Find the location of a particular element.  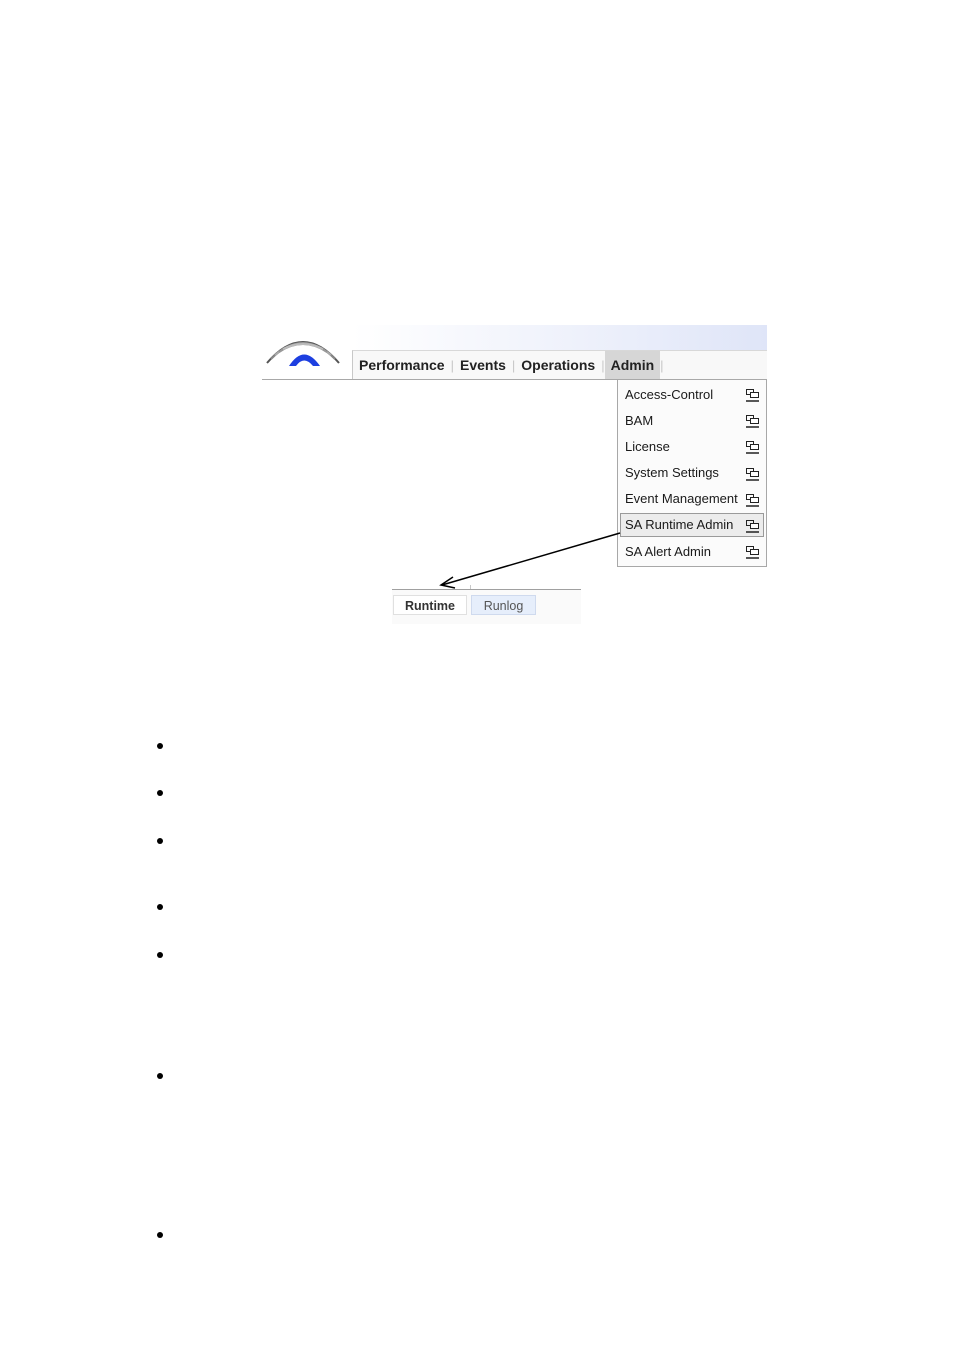

menu-item-sa-runtime-admin: SA Runtime Admin is located at coordinates (692, 524).